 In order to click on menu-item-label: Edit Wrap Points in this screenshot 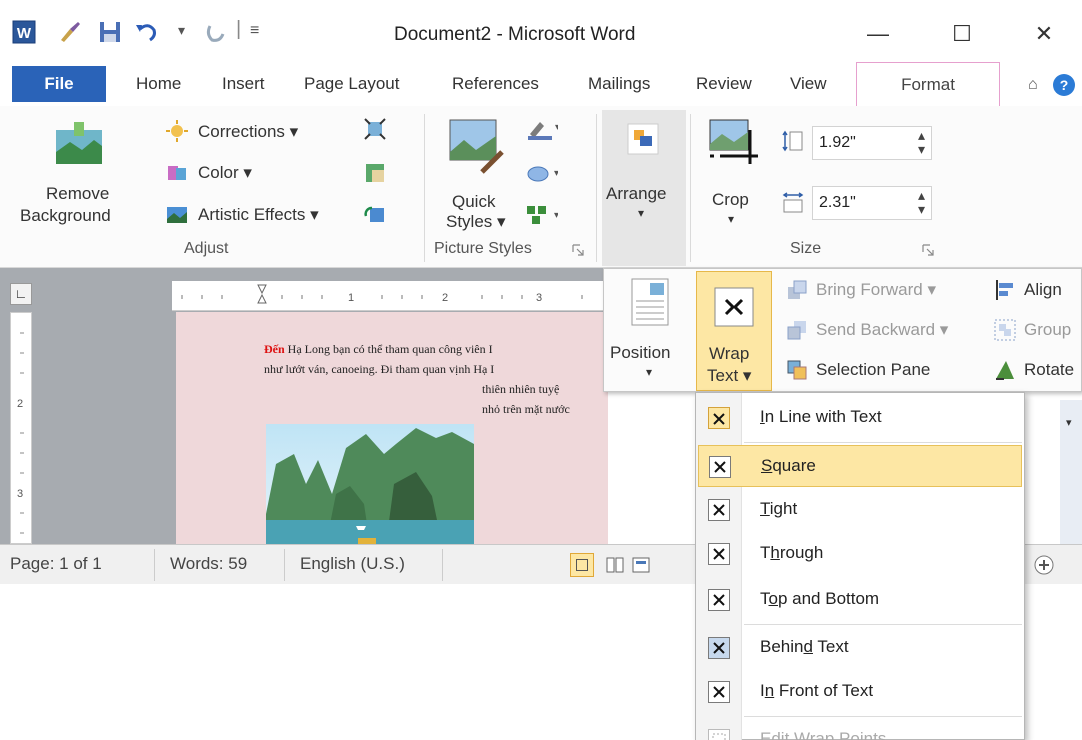, I will do `click(823, 734)`.